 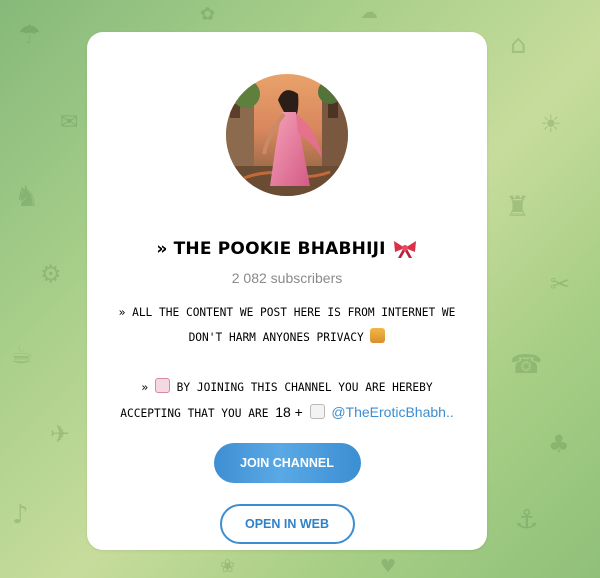 I want to click on avatar-image, so click(x=287, y=135).